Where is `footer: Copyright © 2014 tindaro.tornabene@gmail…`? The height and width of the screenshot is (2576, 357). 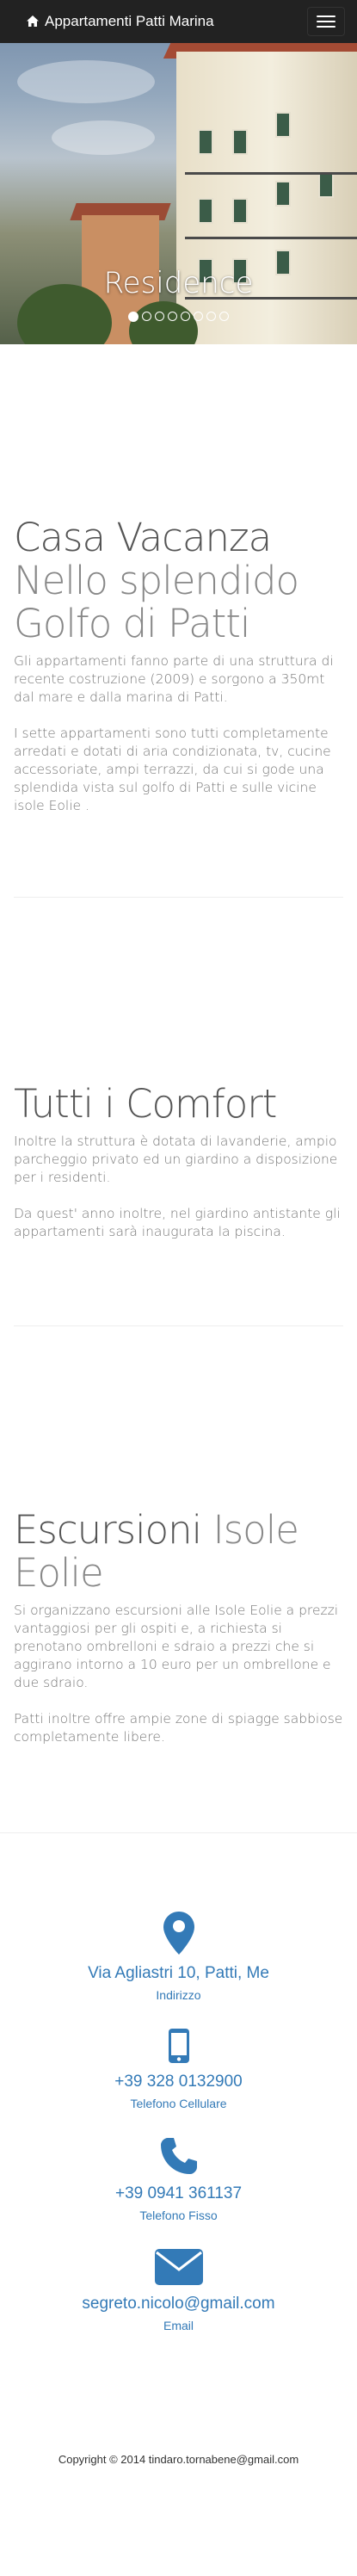
footer: Copyright © 2014 tindaro.tornabene@gmail… is located at coordinates (179, 2427).